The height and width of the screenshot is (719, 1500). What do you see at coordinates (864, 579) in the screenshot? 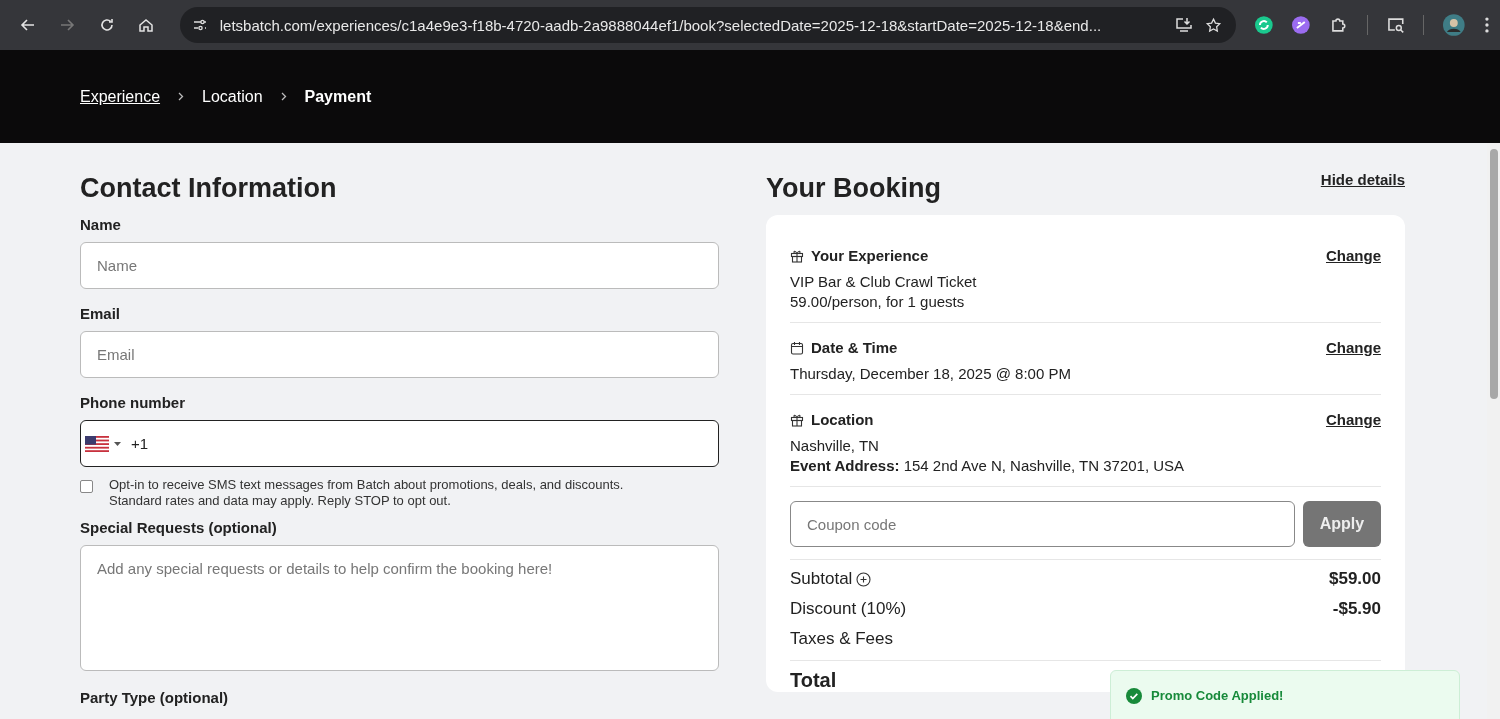
I see `plus-circle-icon` at bounding box center [864, 579].